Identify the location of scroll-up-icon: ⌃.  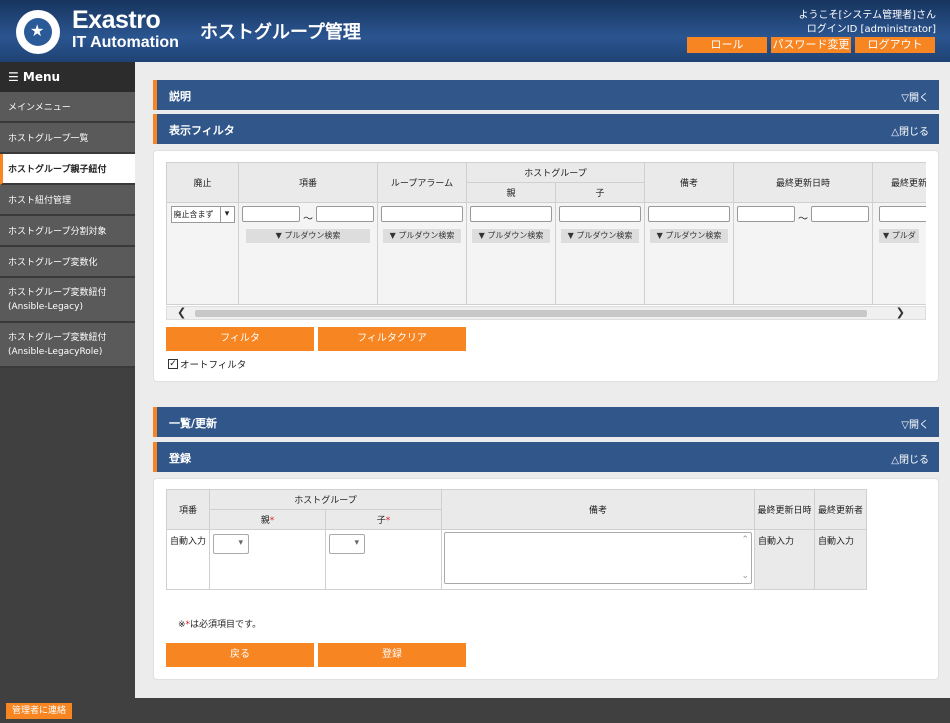
(745, 540).